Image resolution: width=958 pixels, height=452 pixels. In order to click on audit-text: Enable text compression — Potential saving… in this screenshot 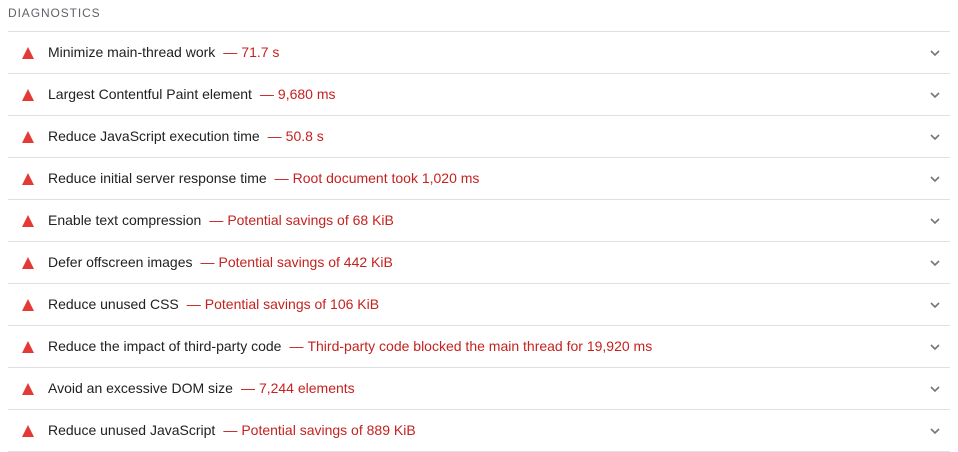, I will do `click(221, 220)`.